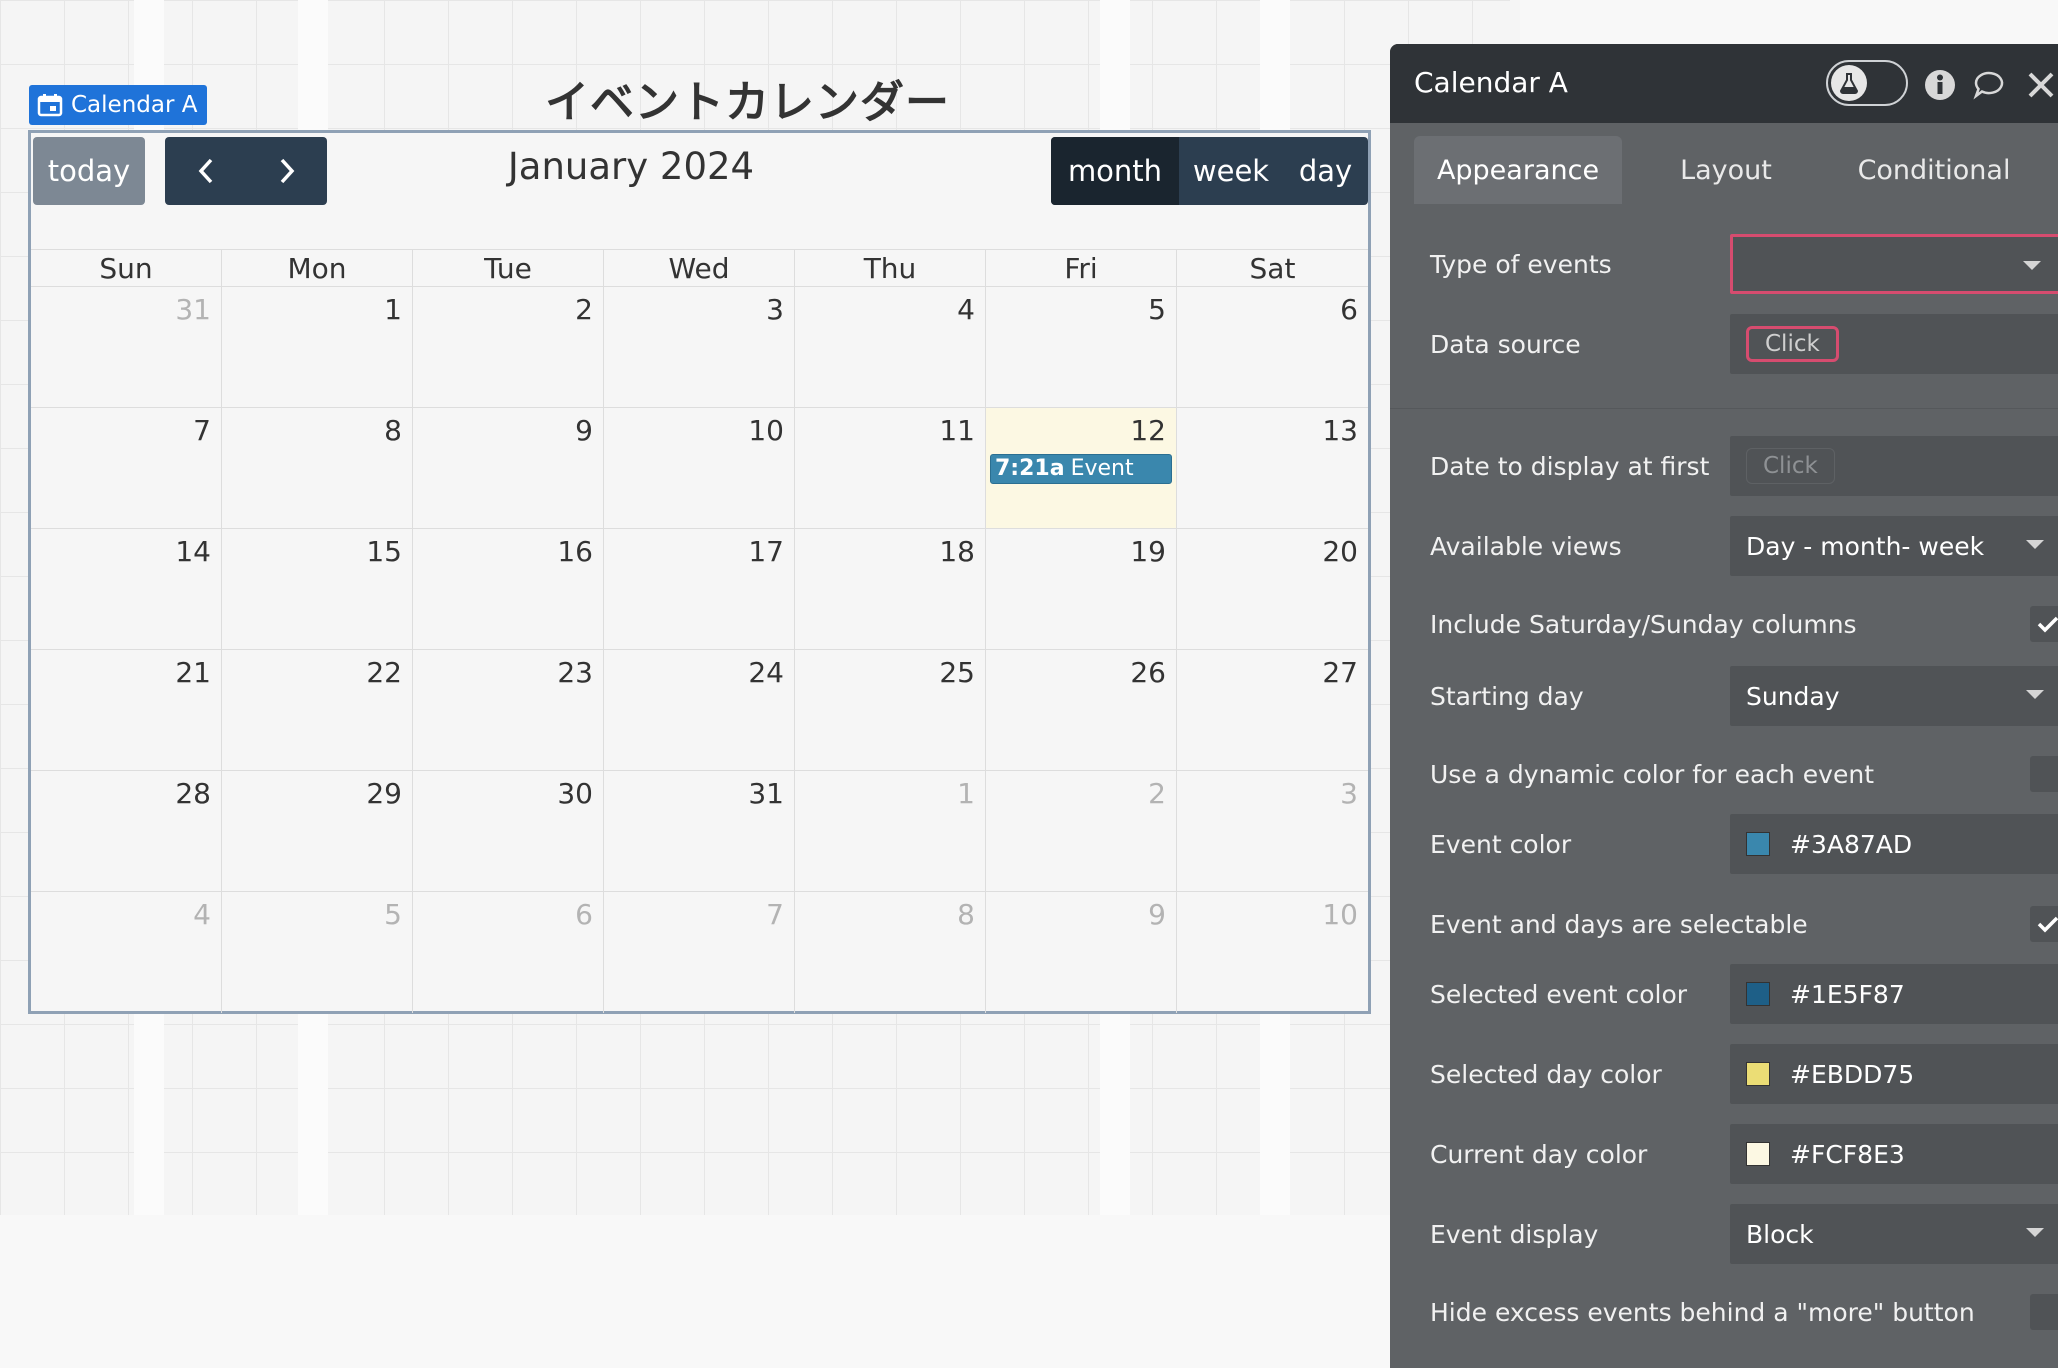 The width and height of the screenshot is (2058, 1368). What do you see at coordinates (1894, 994) in the screenshot?
I see `selected-event-color-picker: #1E5F87` at bounding box center [1894, 994].